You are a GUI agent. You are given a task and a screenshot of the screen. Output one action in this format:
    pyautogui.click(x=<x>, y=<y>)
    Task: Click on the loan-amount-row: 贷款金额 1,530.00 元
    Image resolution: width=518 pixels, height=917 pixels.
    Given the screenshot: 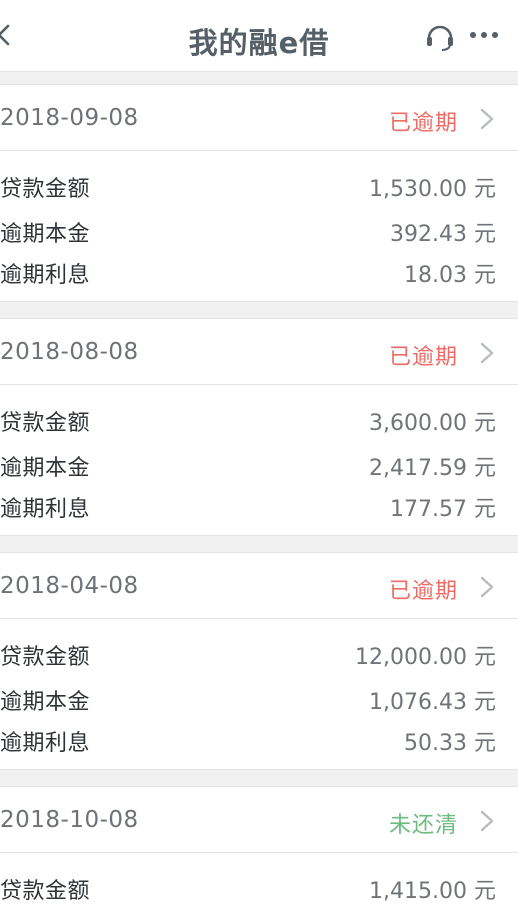 What is the action you would take?
    pyautogui.click(x=259, y=188)
    